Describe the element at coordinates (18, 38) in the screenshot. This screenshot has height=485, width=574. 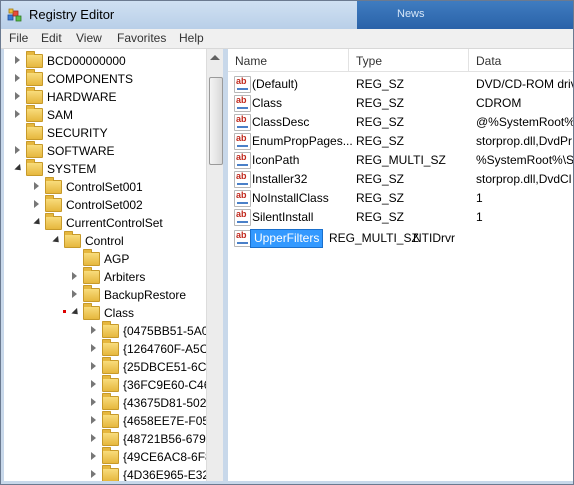
I see `menu-file: File` at that location.